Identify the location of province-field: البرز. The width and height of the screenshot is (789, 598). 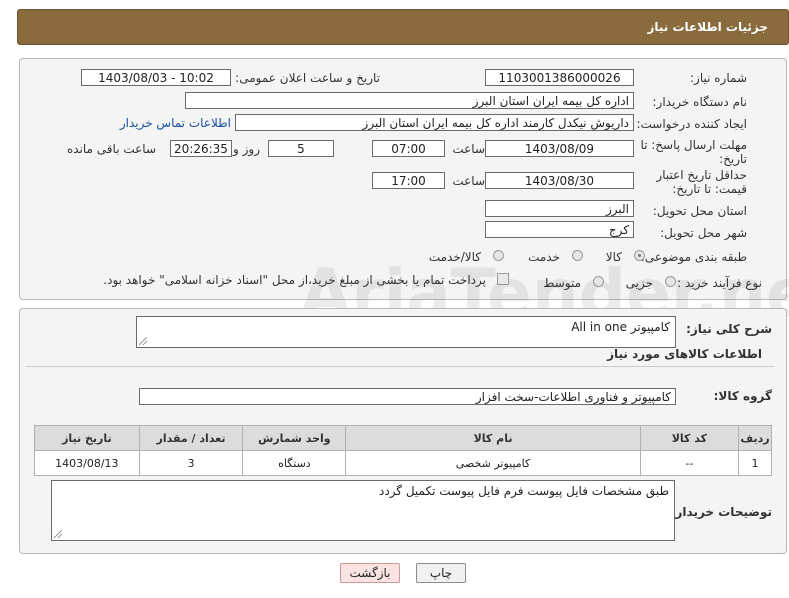
(559, 208).